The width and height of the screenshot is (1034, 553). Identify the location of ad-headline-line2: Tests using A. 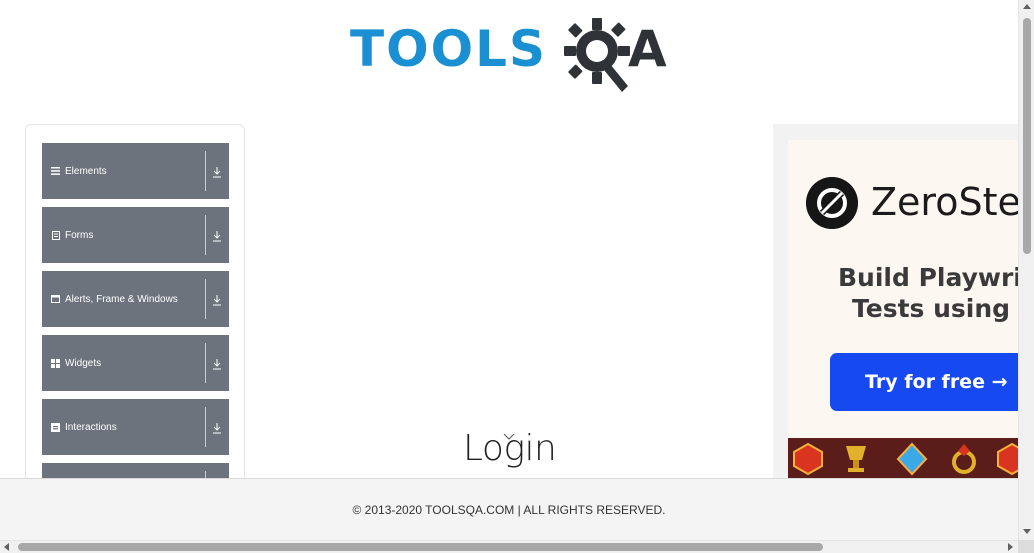
(935, 308).